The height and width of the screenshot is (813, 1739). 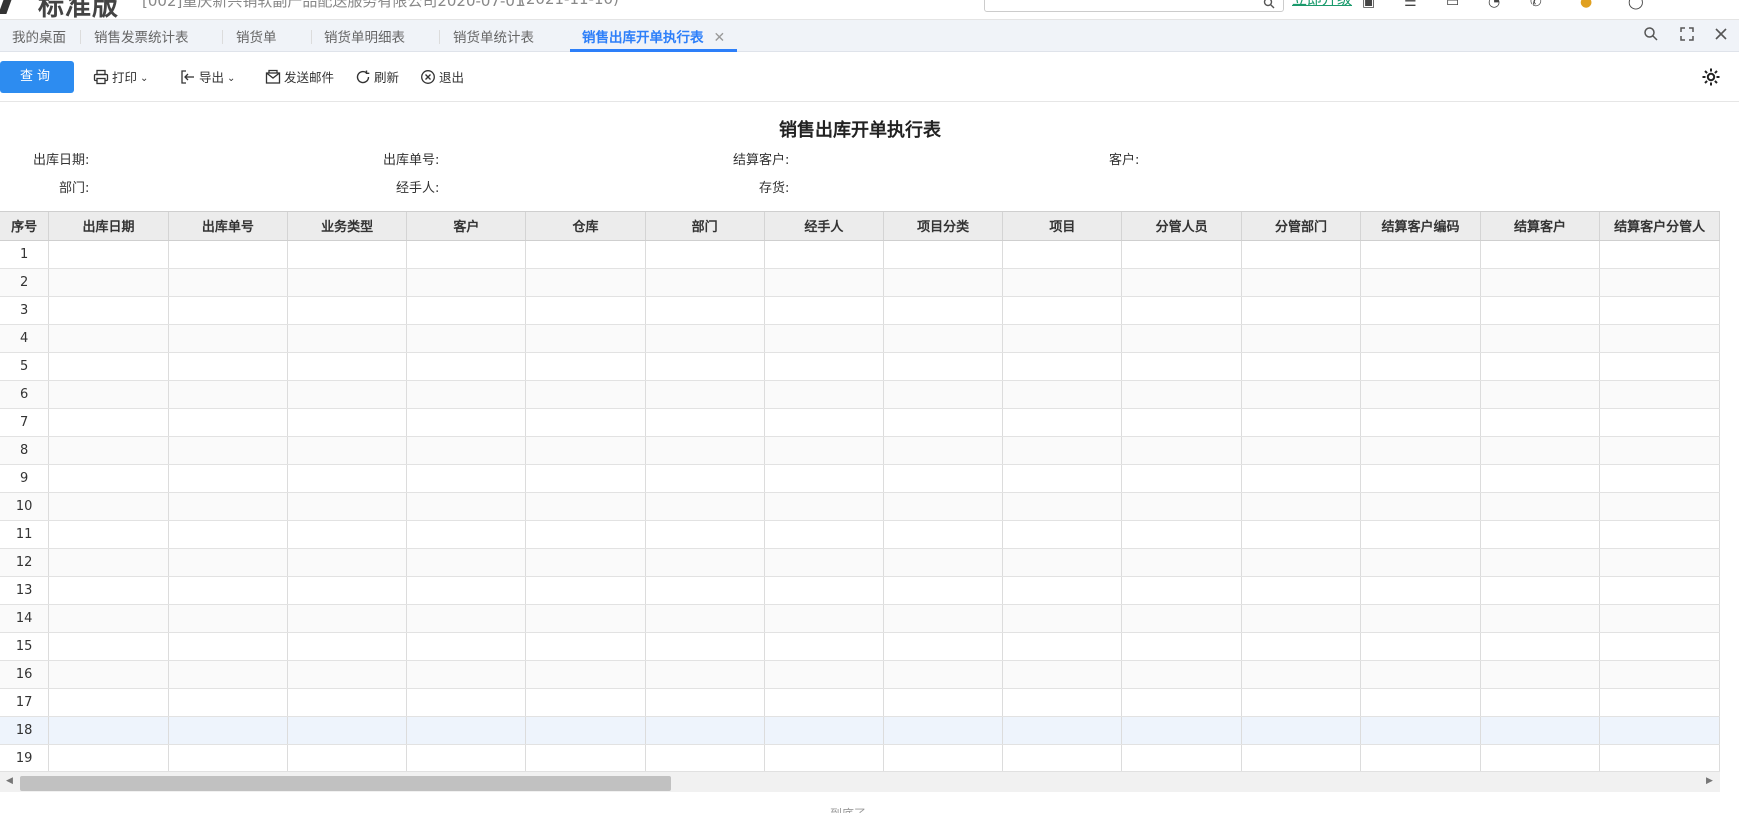 I want to click on row-number-cell: 17, so click(x=25, y=702).